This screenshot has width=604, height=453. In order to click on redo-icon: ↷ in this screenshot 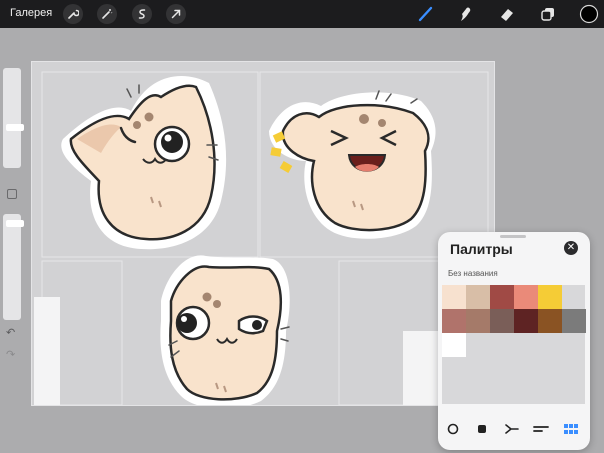, I will do `click(10, 354)`.